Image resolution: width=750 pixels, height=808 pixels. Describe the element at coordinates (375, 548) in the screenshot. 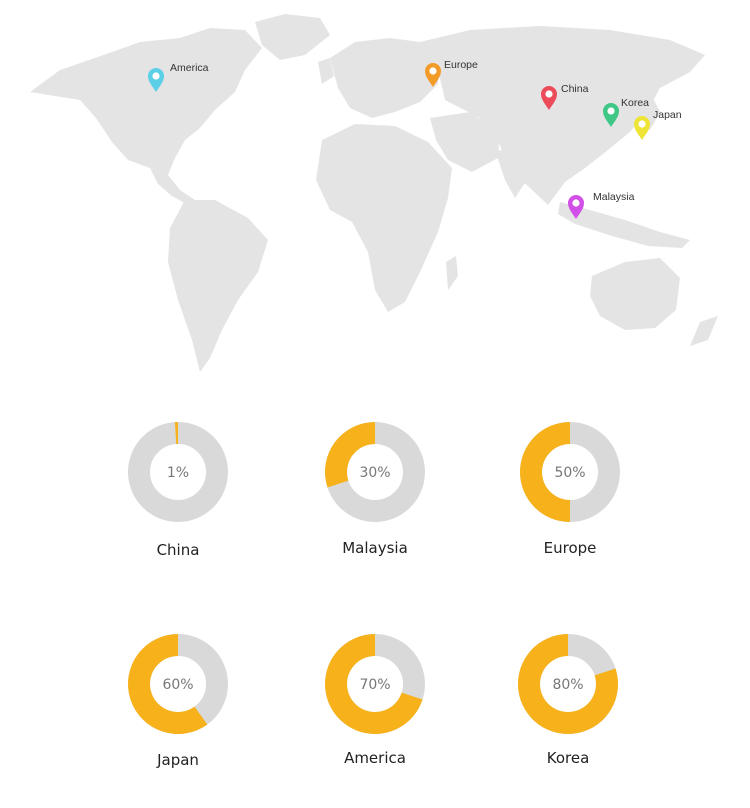

I see `category-label: Malaysia` at that location.